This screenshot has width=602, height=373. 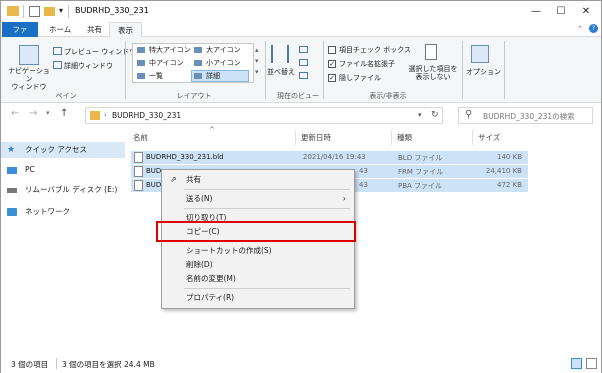 I want to click on item-checkboxes-option: 項目チェック ボックス, so click(x=369, y=50).